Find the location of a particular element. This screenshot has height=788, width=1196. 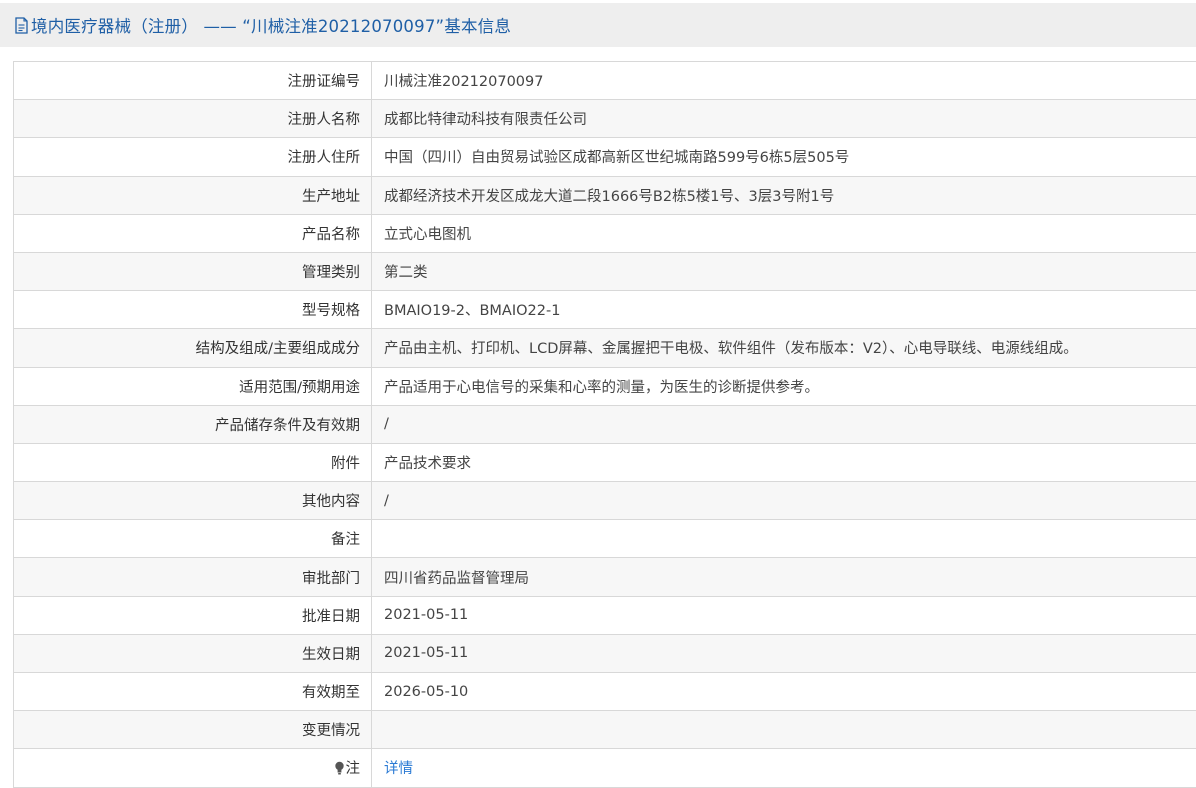

table-row: 注册人名称成都比特律动科技有限责任公司 is located at coordinates (605, 119).